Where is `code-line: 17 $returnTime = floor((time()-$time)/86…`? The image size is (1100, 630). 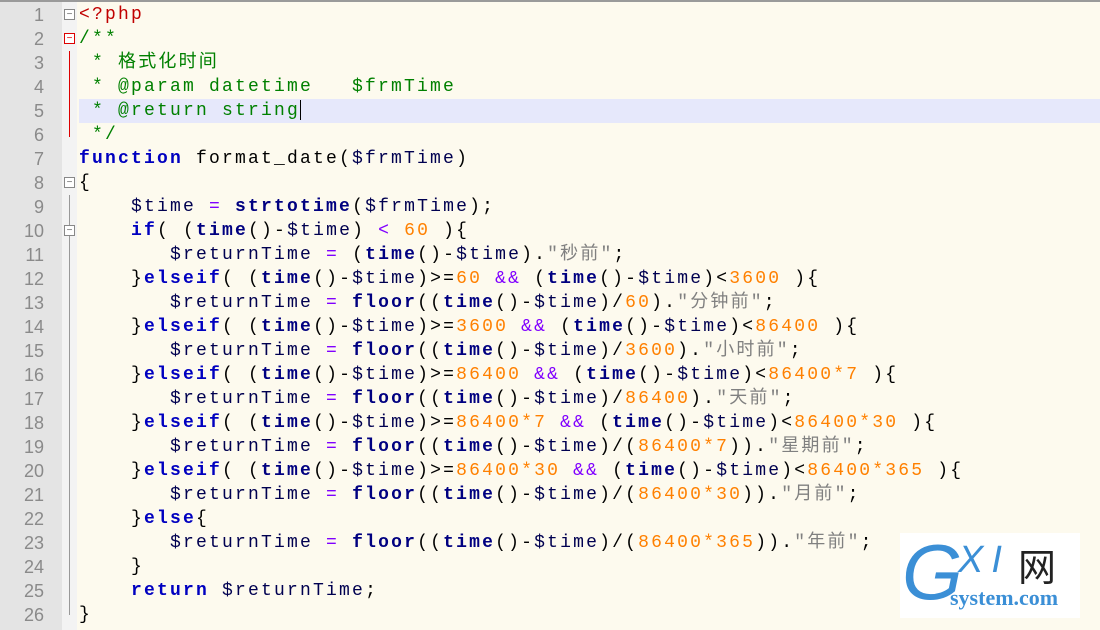 code-line: 17 $returnTime = floor((time()-$time)/86… is located at coordinates (550, 399).